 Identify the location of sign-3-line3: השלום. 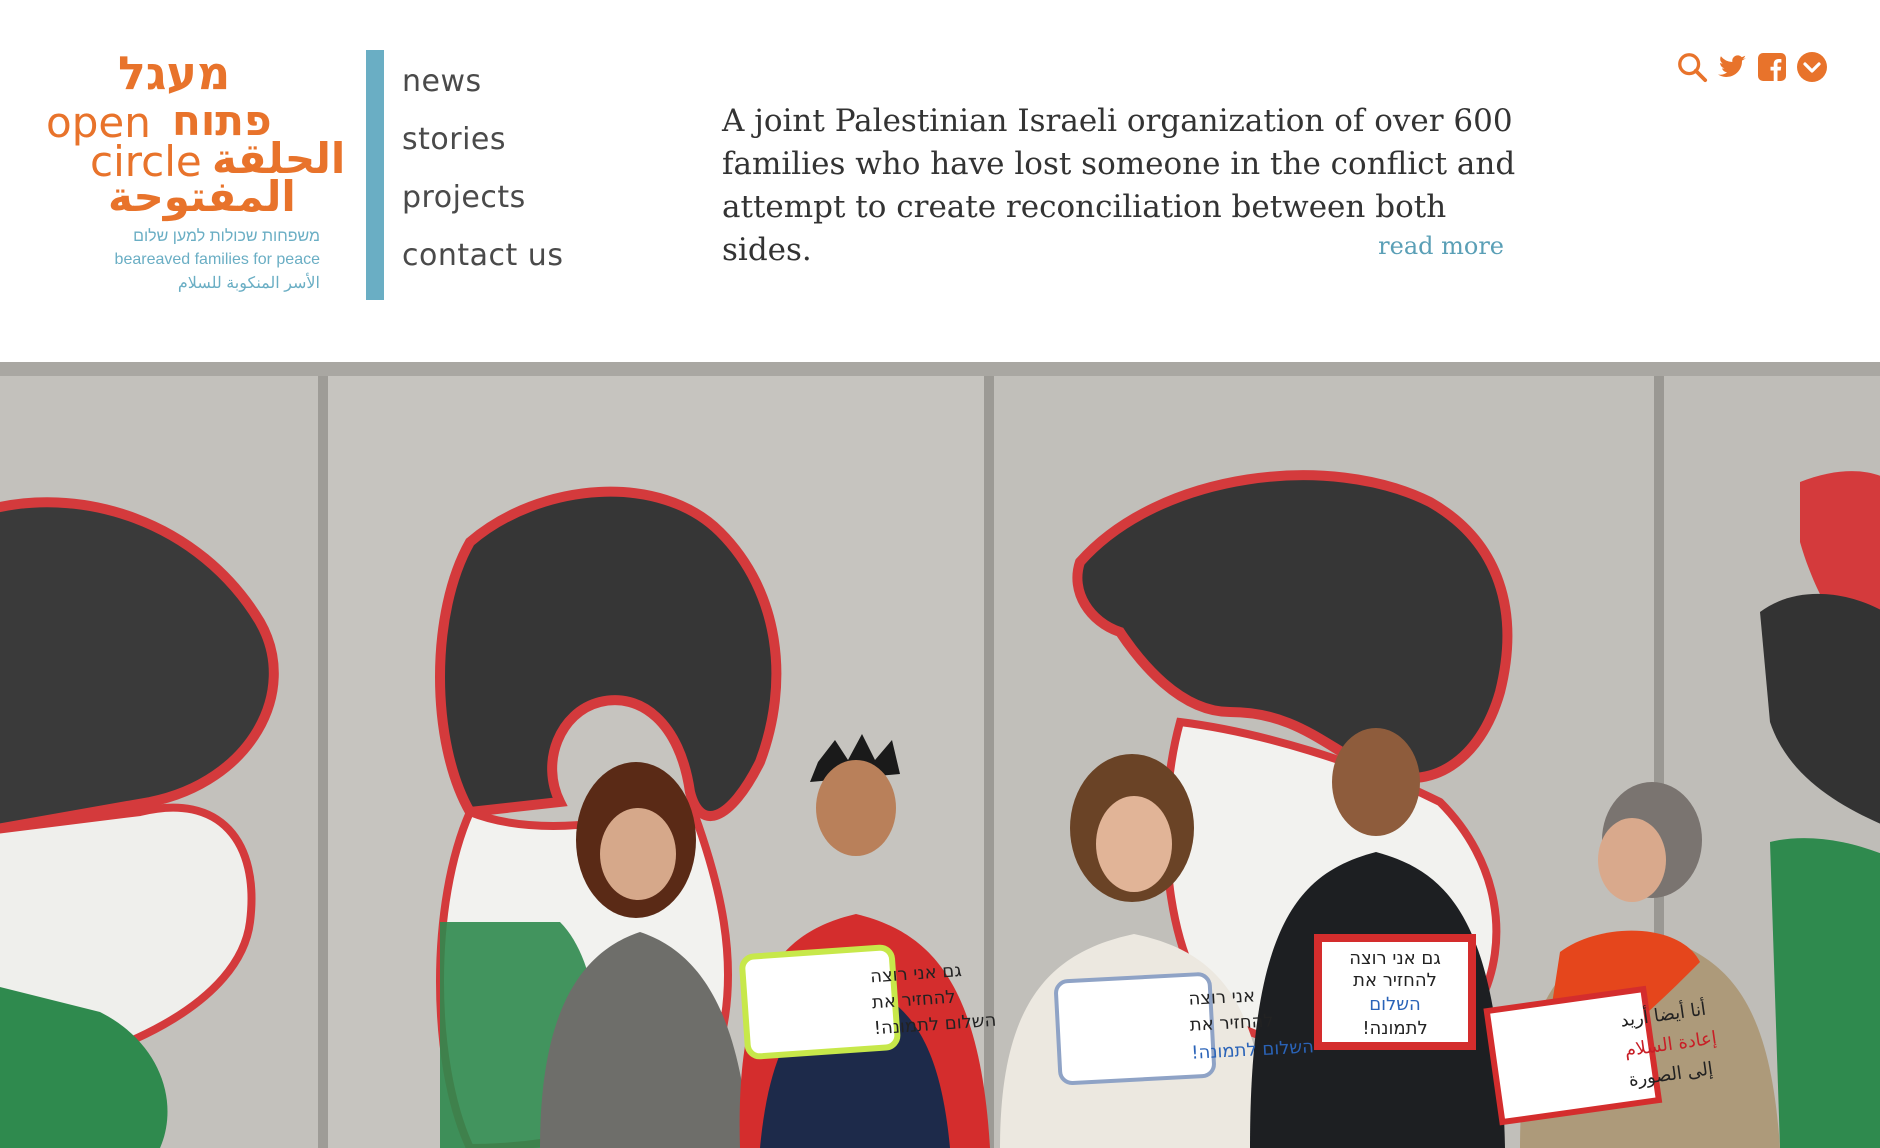
(1395, 1004).